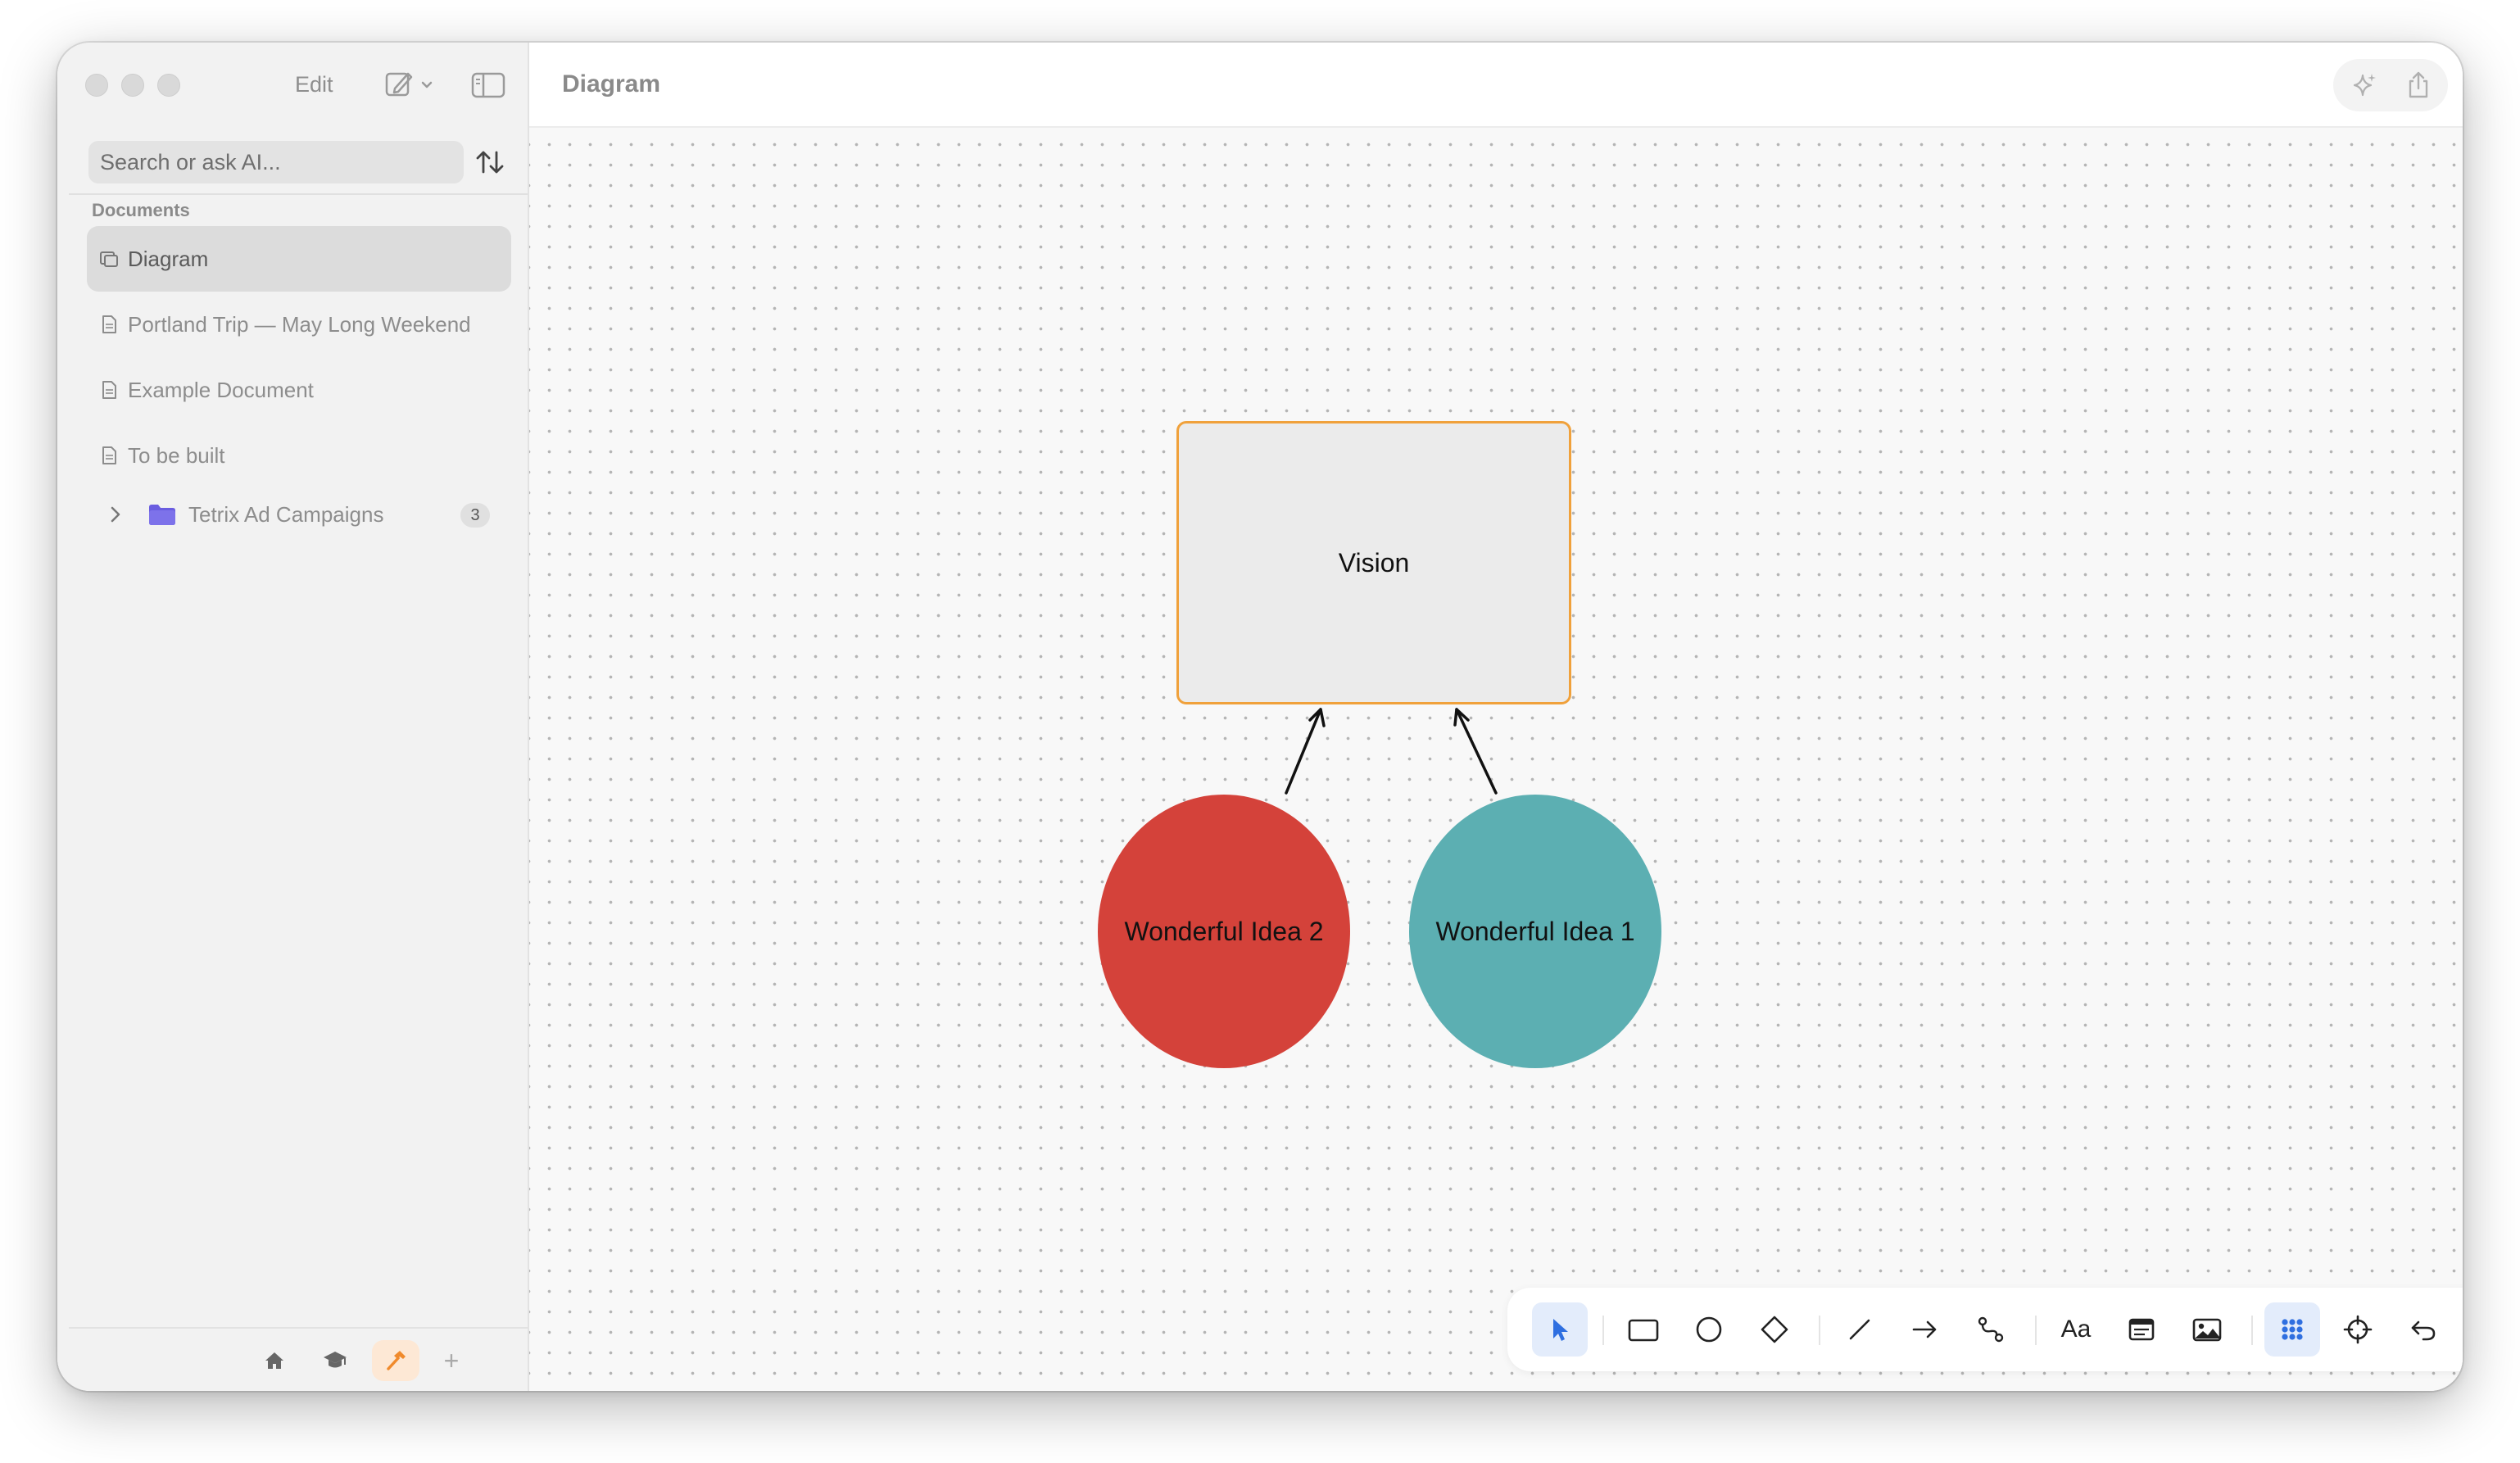 This screenshot has width=2520, height=1463. I want to click on learn-tab, so click(335, 1360).